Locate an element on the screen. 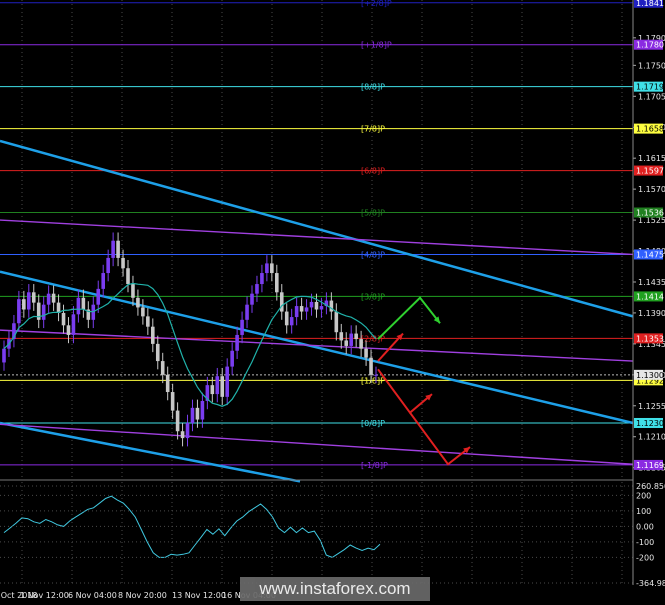 The image size is (665, 605). oscillator-tick-label: 260.8502 is located at coordinates (650, 486).